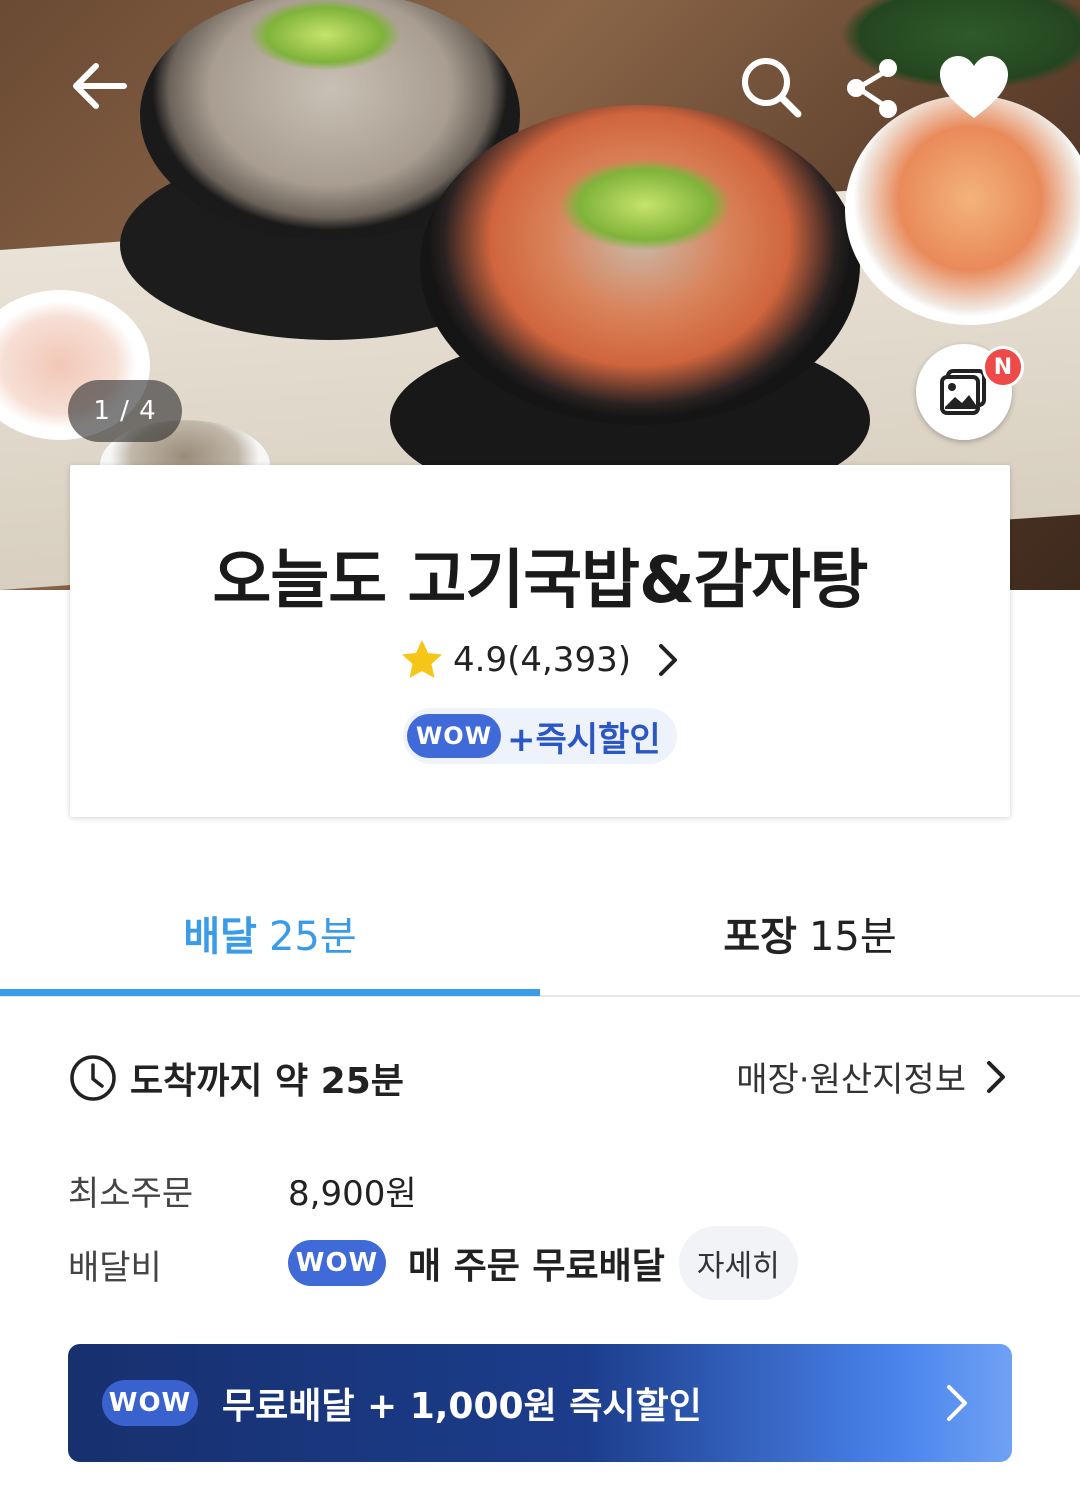 This screenshot has width=1080, height=1512. What do you see at coordinates (536, 1266) in the screenshot?
I see `delivery-fee-text: 매 주문 무료배달` at bounding box center [536, 1266].